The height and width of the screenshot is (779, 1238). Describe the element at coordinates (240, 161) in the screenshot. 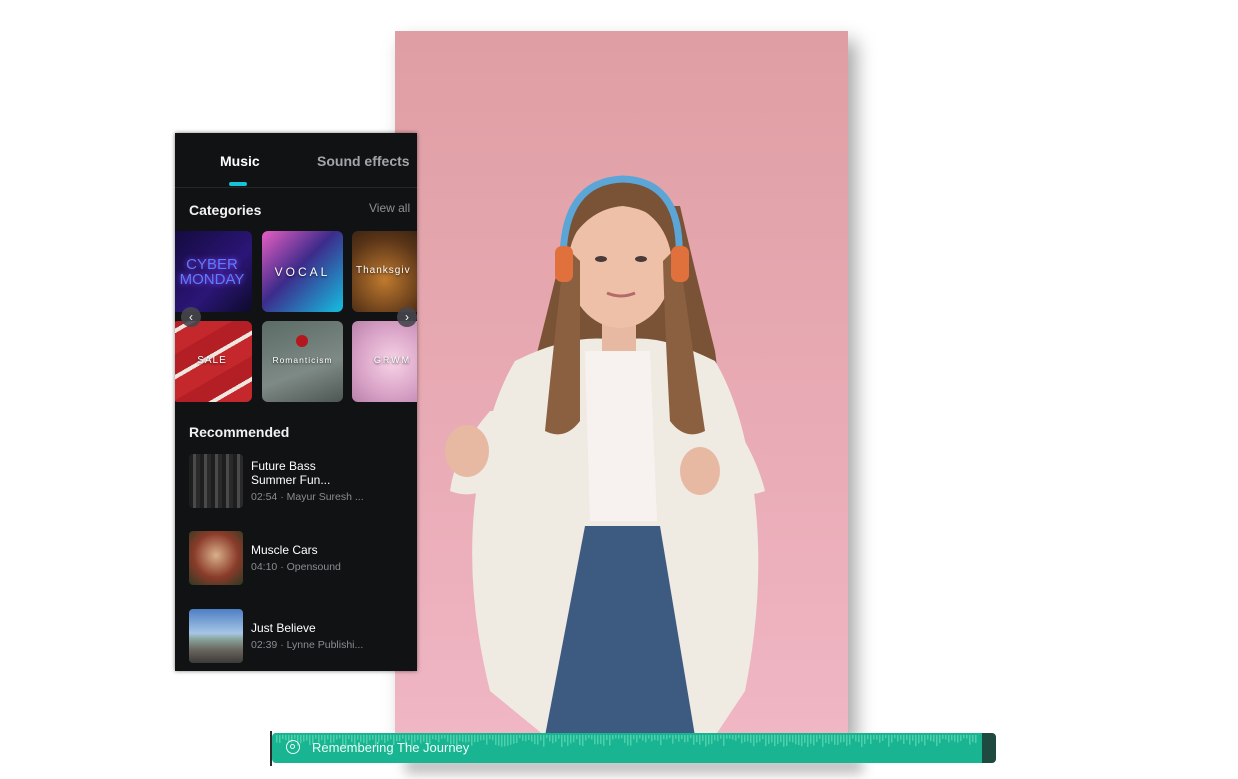

I see `tab-music: Music` at that location.